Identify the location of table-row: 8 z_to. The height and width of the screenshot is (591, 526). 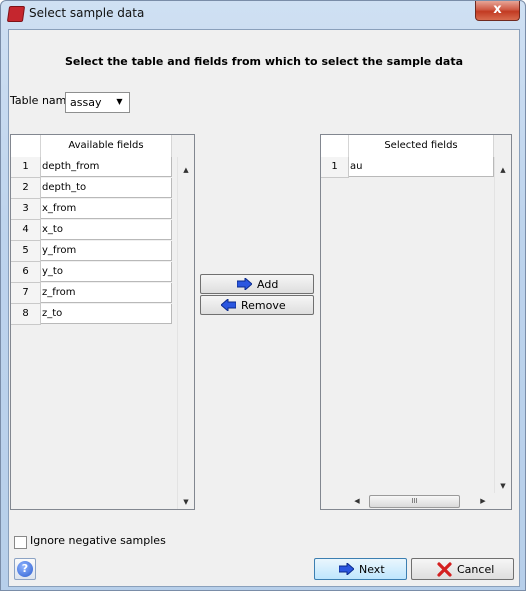
(91, 314).